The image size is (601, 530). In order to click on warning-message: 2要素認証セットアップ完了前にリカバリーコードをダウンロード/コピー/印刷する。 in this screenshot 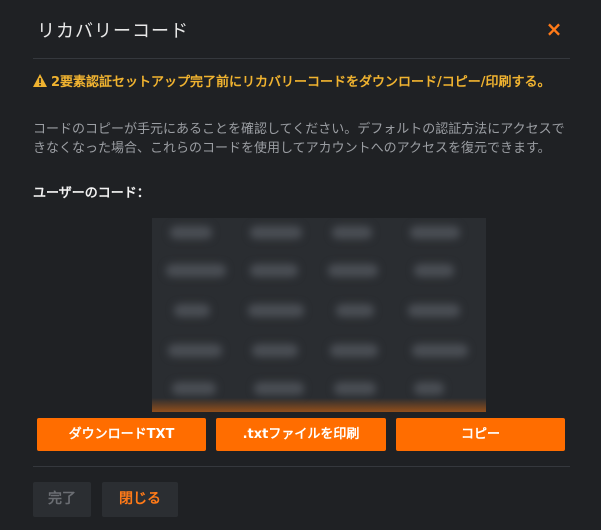, I will do `click(298, 83)`.